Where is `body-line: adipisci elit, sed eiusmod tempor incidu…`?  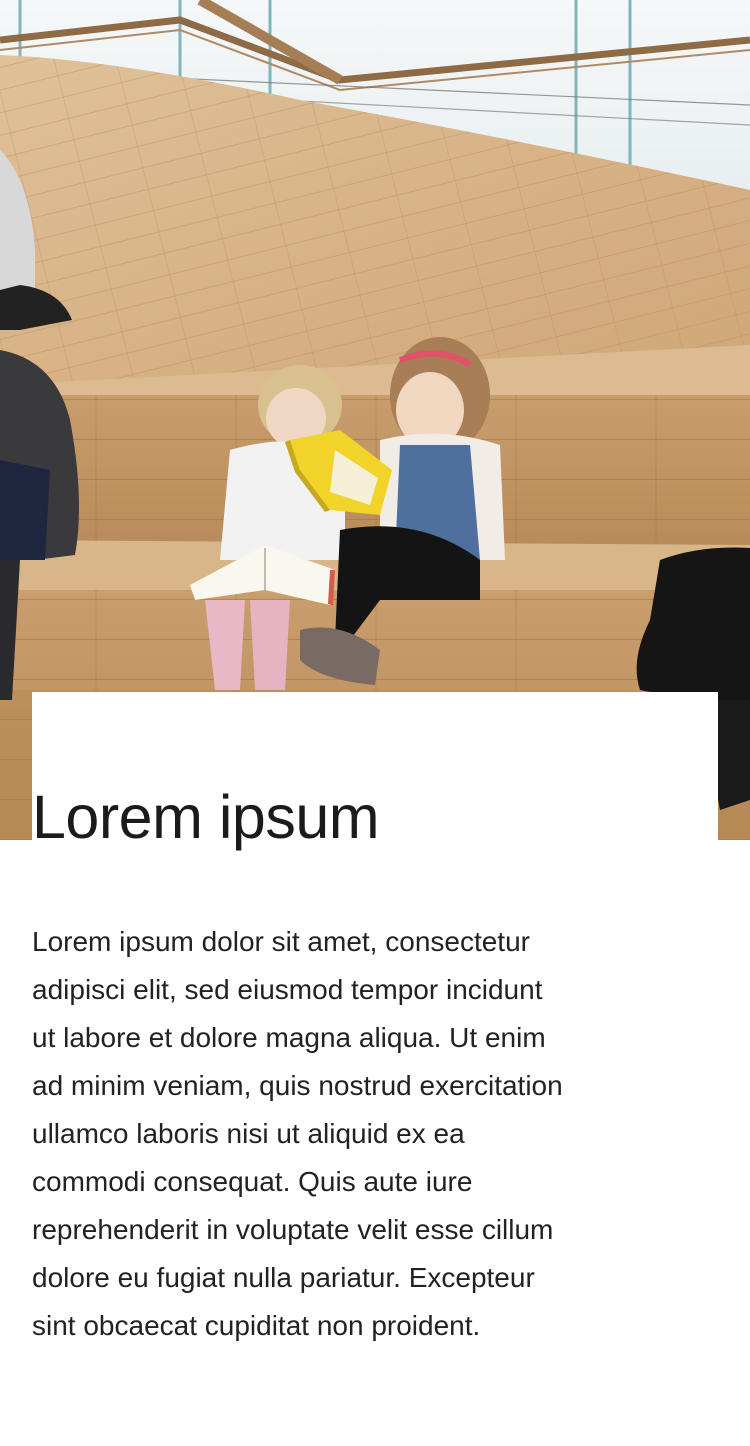
body-line: adipisci elit, sed eiusmod tempor incidu… is located at coordinates (287, 989).